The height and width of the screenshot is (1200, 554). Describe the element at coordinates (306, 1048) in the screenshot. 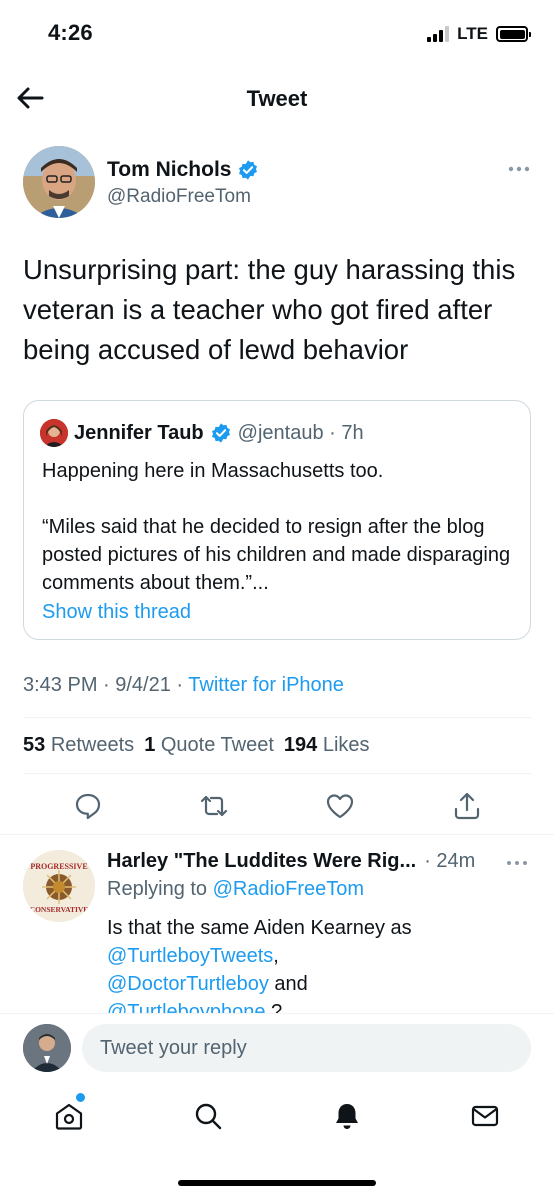

I see `reply-input` at that location.